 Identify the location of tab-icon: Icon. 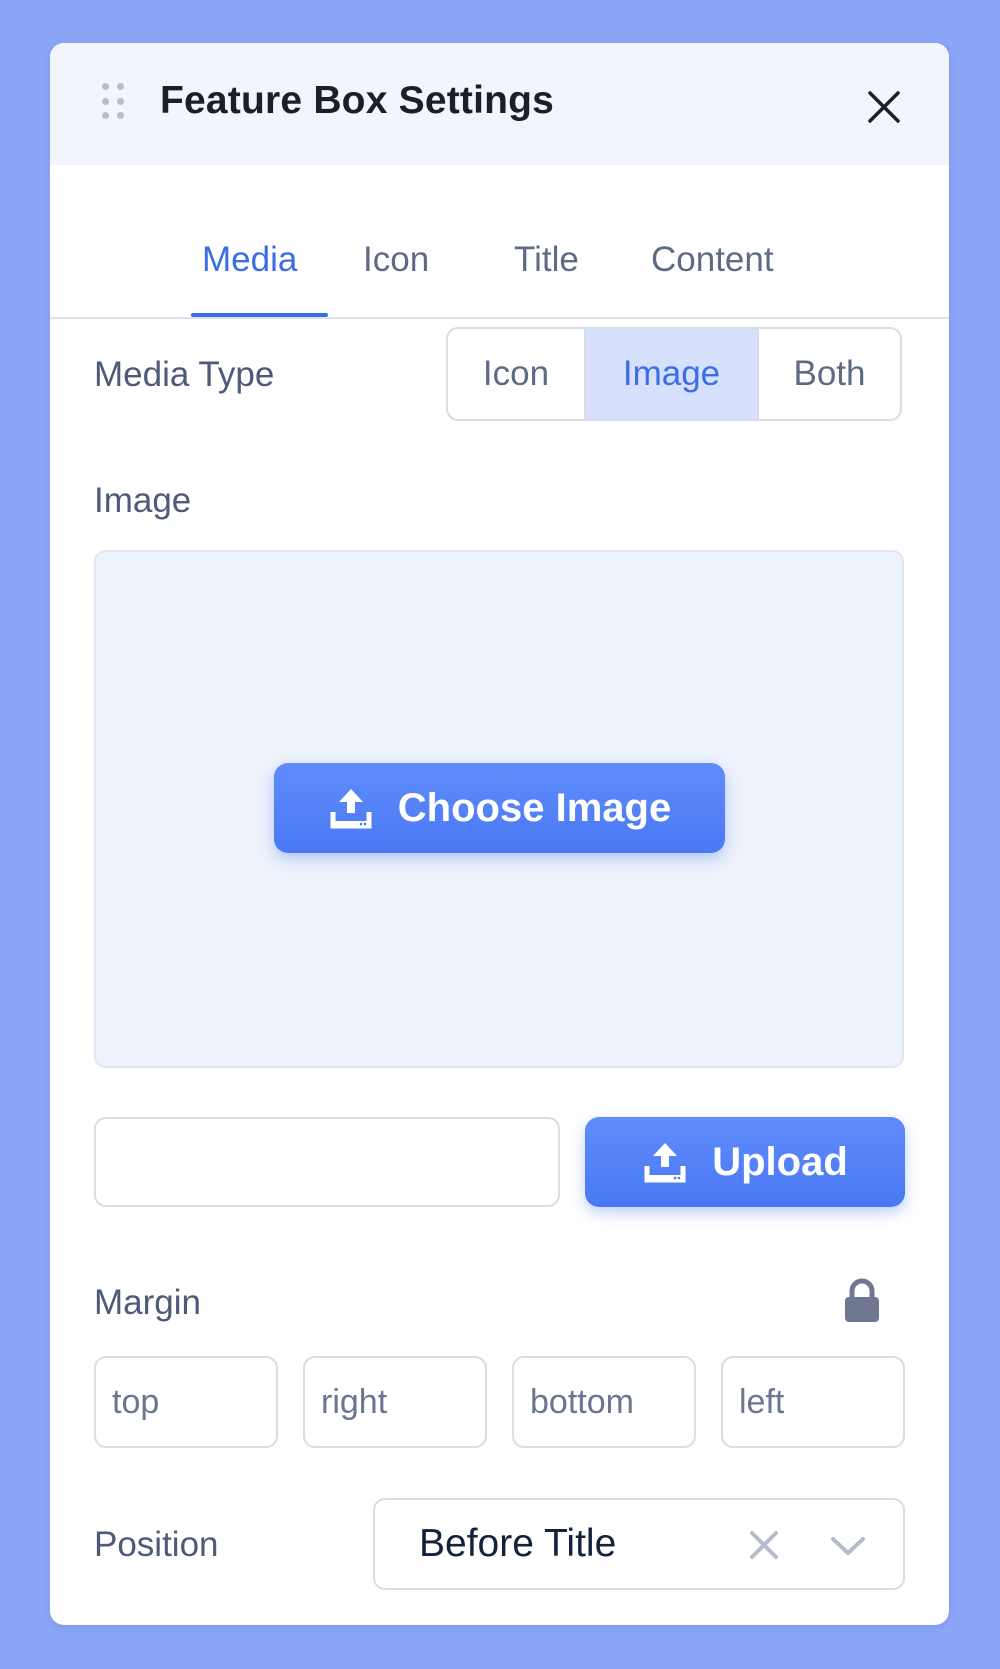
(396, 260).